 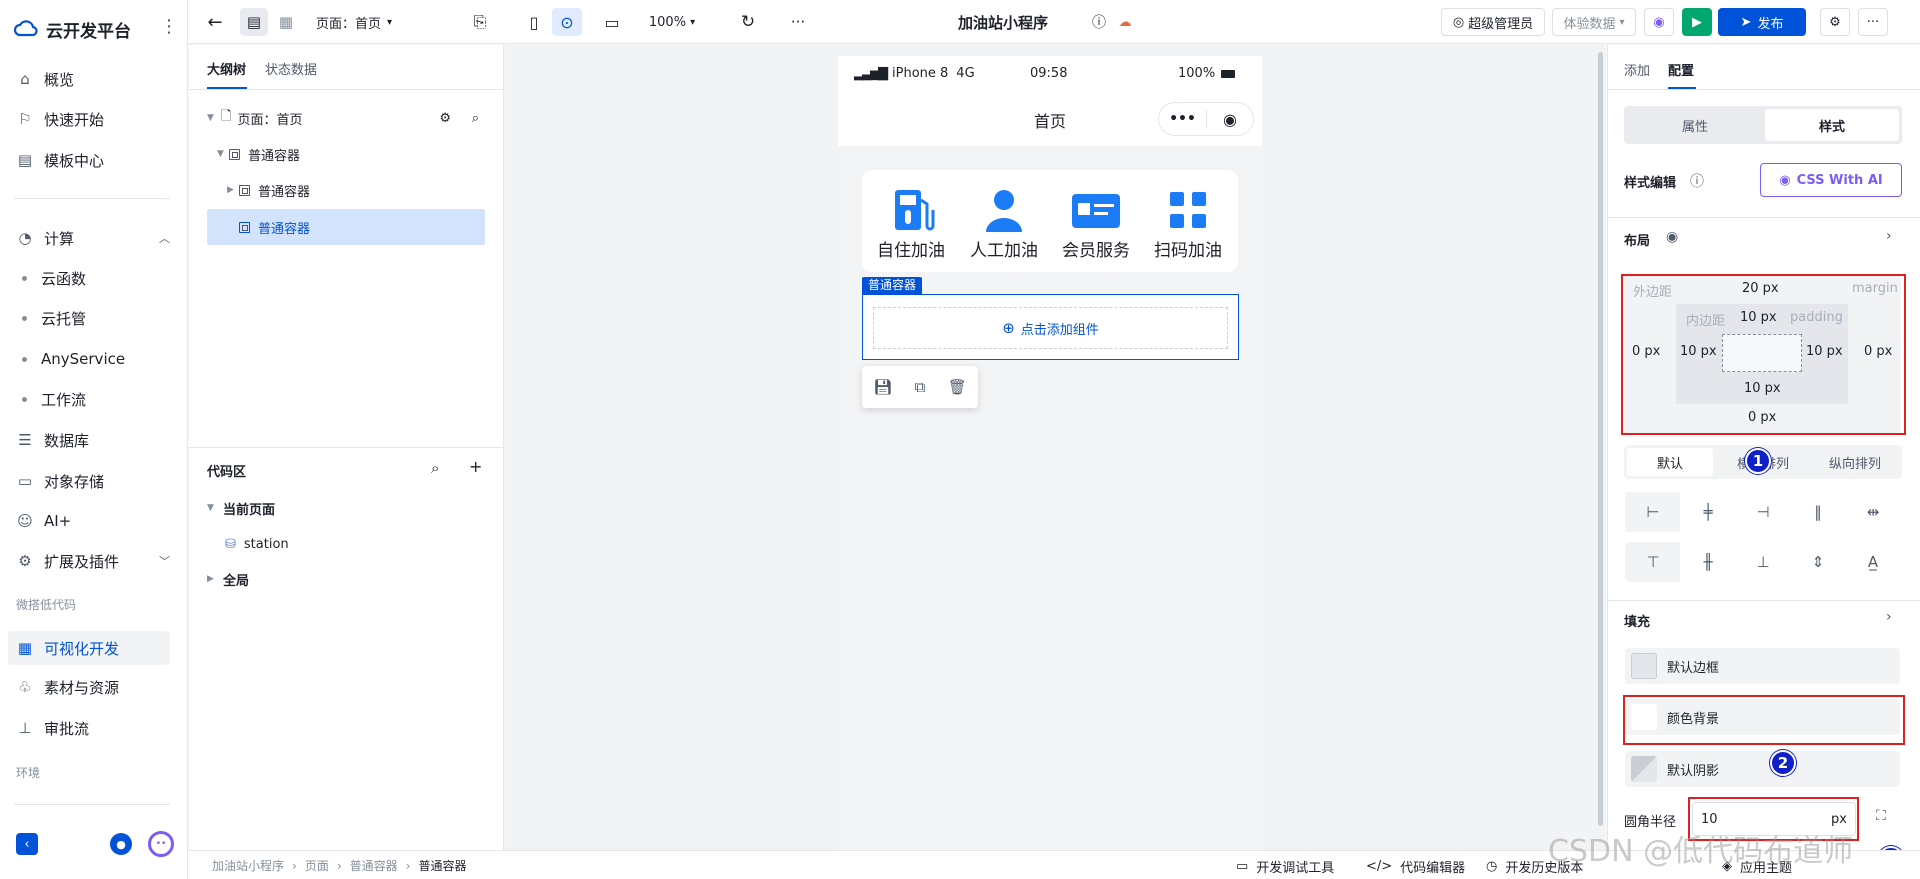 I want to click on admin-role-button: ◎ 超级管理员, so click(x=1493, y=22).